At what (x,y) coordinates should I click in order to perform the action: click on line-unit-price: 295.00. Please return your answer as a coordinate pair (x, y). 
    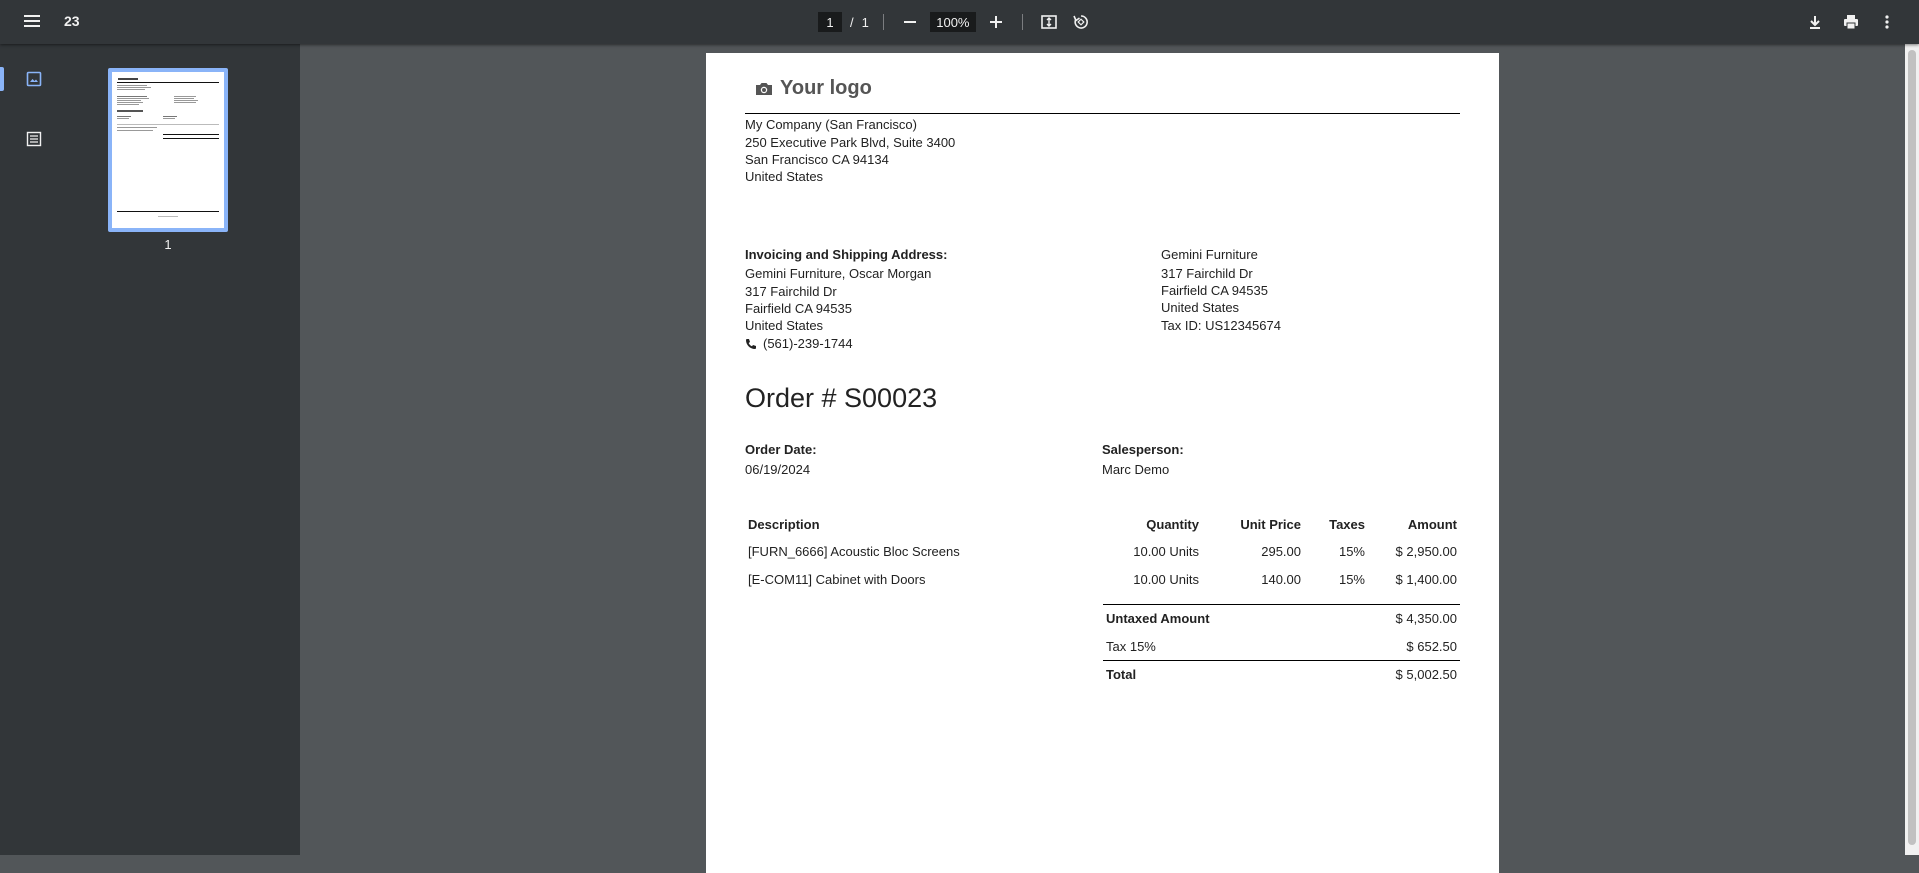
    Looking at the image, I should click on (1281, 551).